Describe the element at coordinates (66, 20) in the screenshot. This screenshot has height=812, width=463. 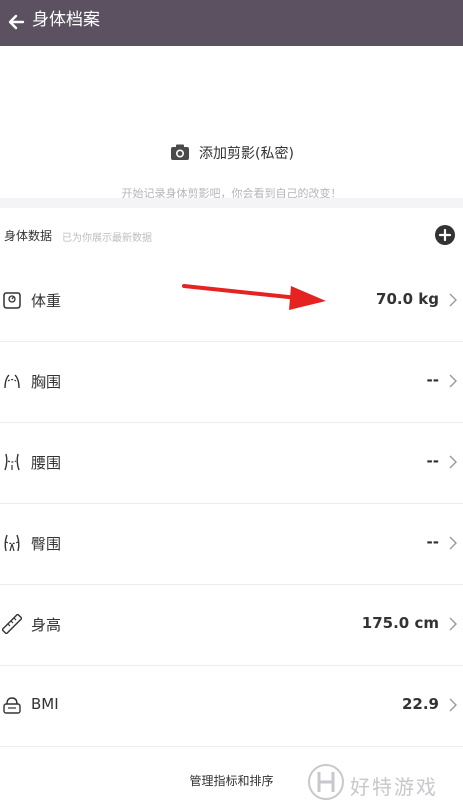
I see `page-title: 身体档案` at that location.